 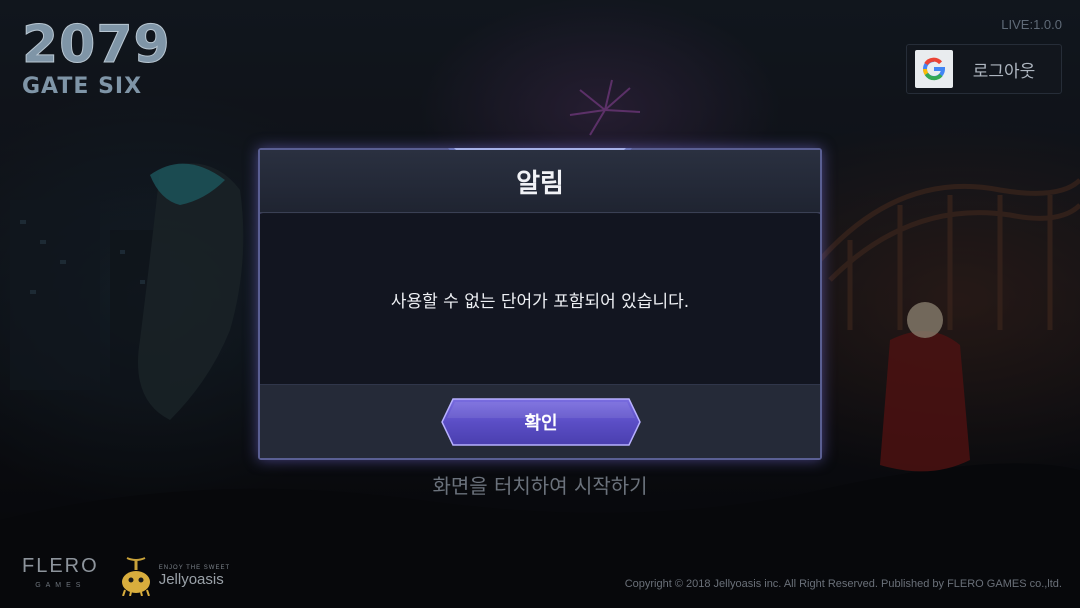 I want to click on jellyoasis-name: Jellyoasis, so click(x=191, y=579).